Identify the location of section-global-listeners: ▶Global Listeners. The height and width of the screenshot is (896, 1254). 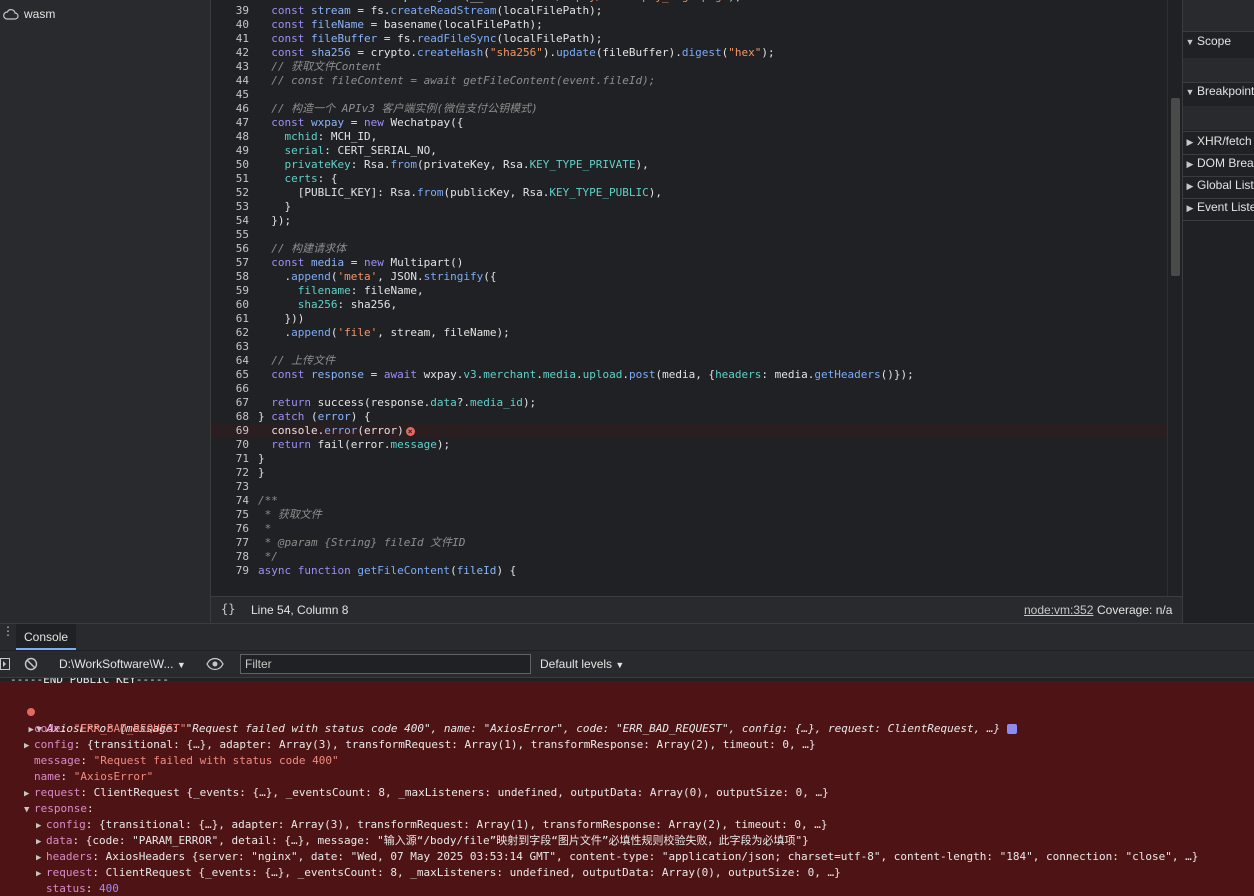
(1218, 189).